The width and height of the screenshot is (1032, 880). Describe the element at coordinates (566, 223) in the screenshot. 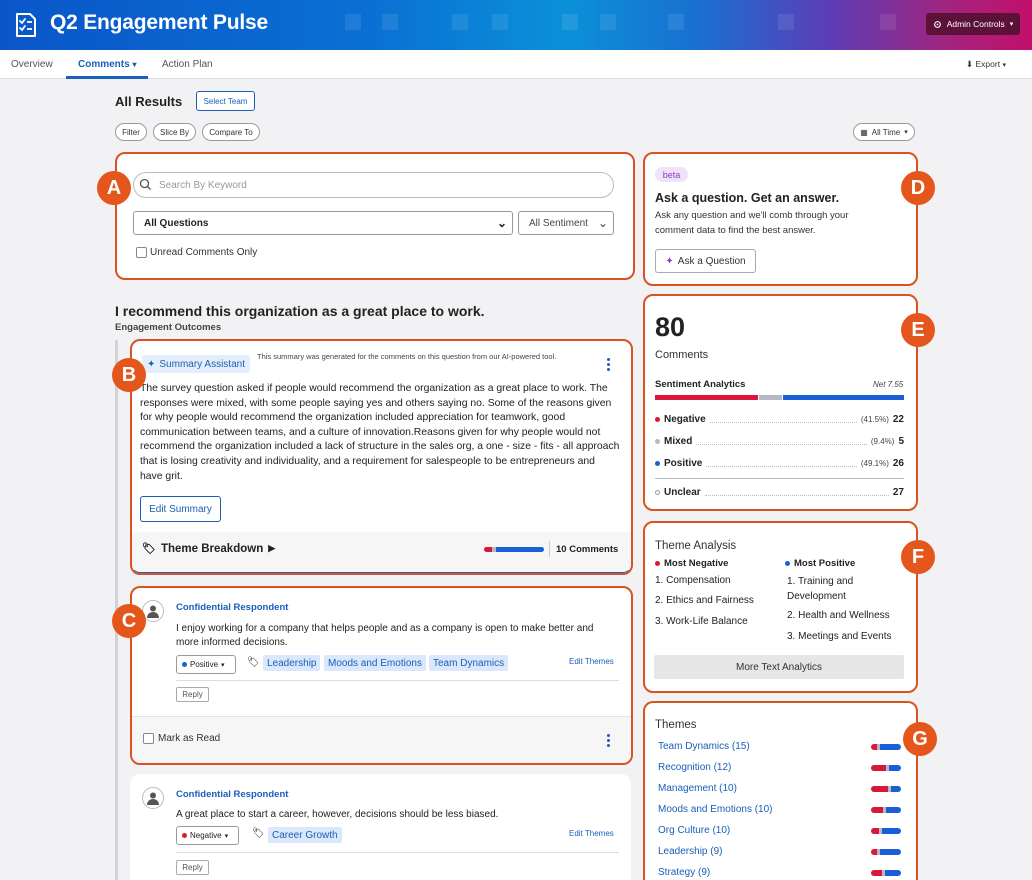

I see `sentiment-select: All Sentiment ⌄` at that location.